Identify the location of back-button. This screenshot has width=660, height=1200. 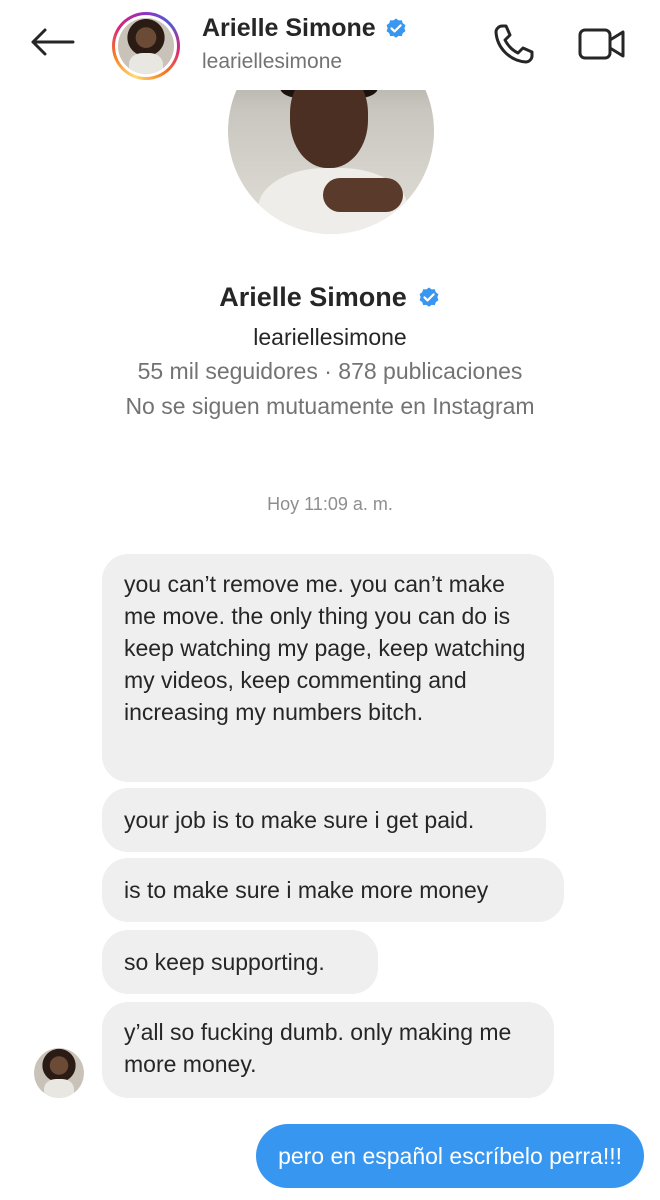
(52, 42).